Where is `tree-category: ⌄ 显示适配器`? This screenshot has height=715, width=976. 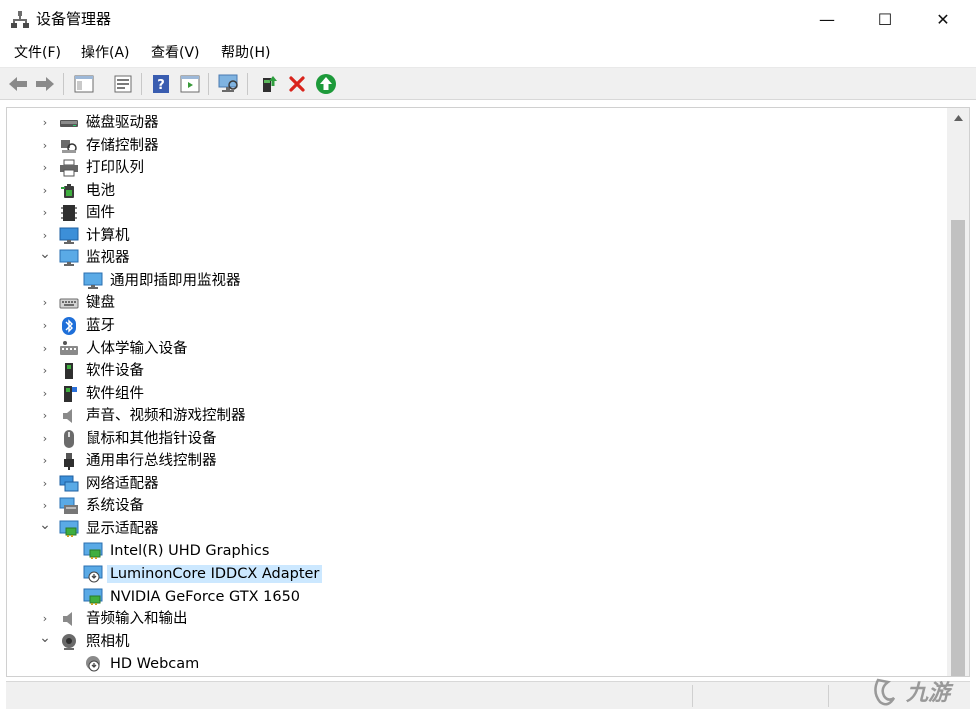 tree-category: ⌄ 显示适配器 is located at coordinates (477, 528).